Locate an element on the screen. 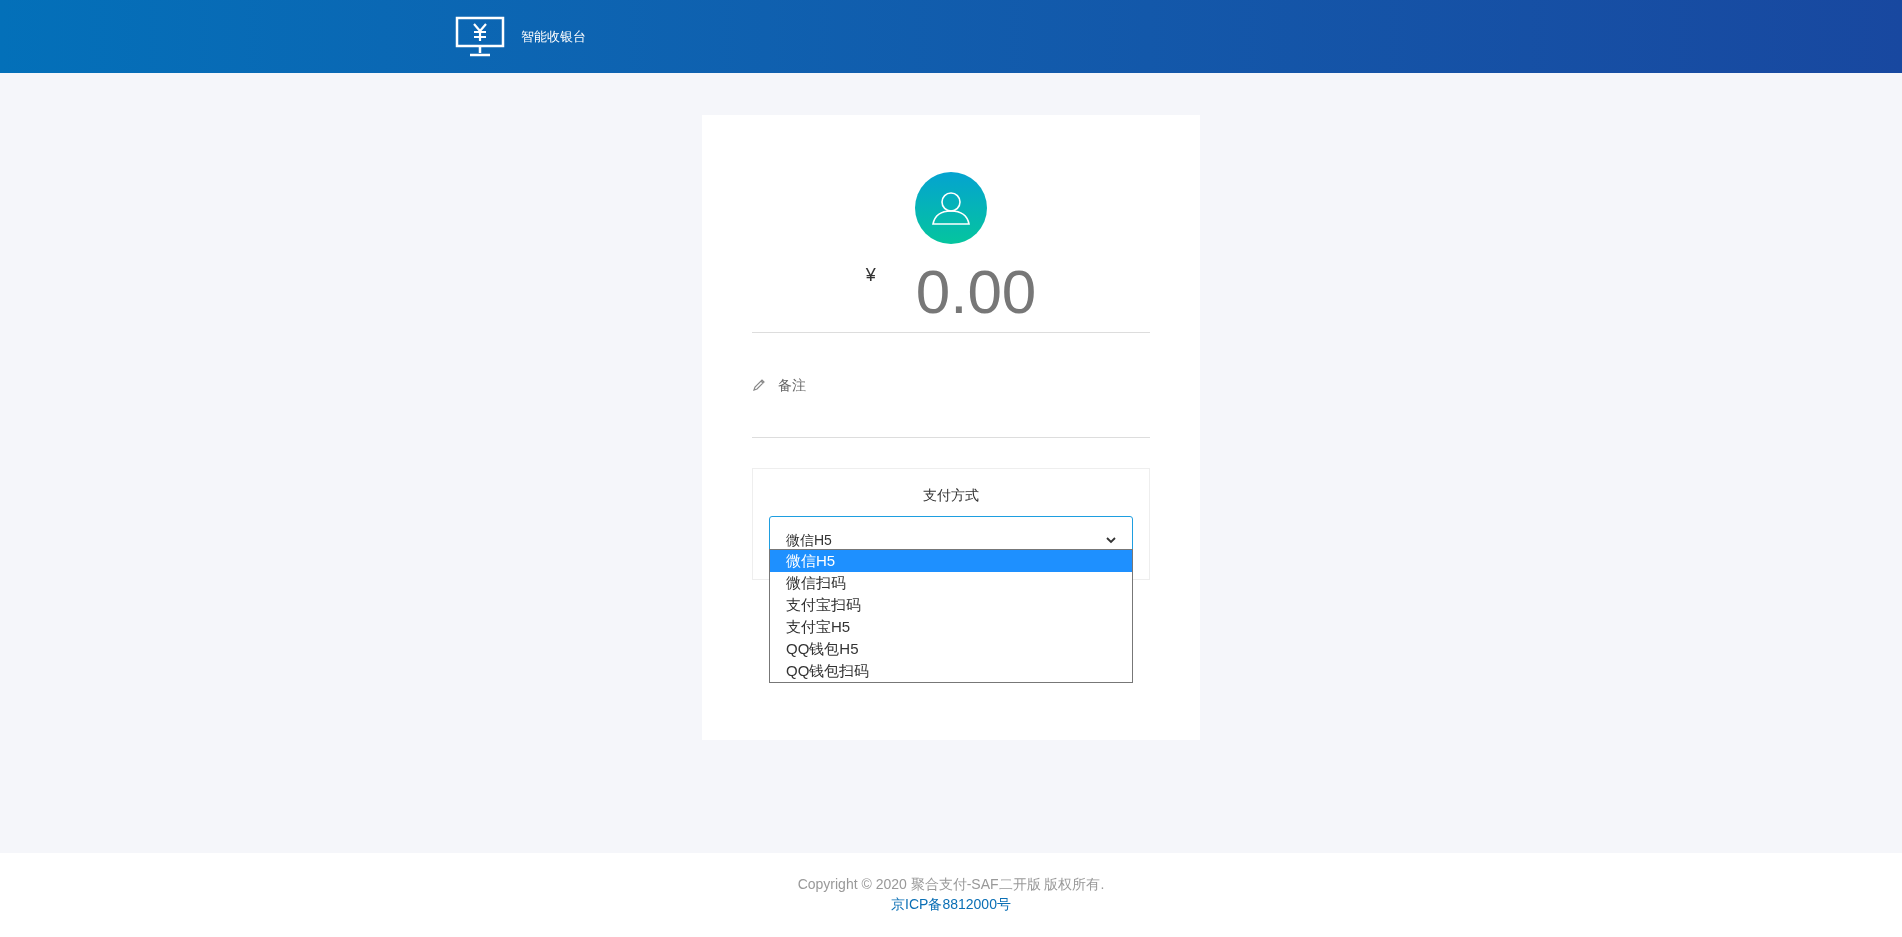 The width and height of the screenshot is (1902, 937). currency-symbol: ¥ is located at coordinates (870, 275).